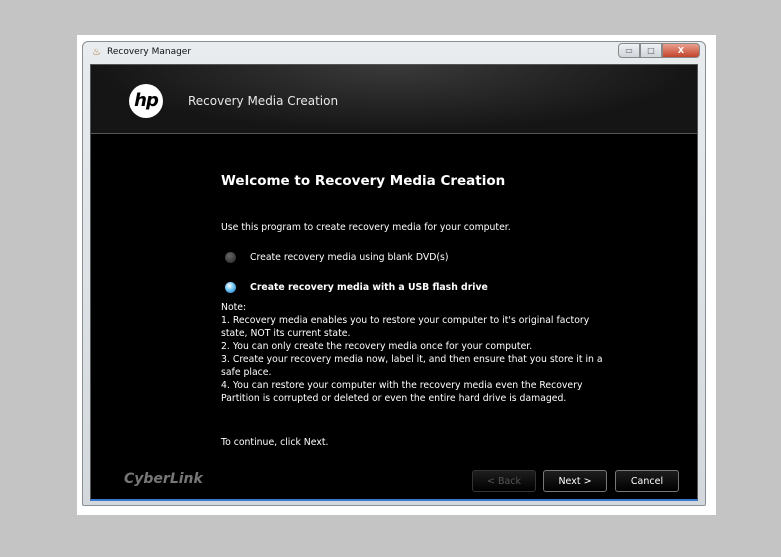 The width and height of the screenshot is (781, 557). I want to click on radio-unselected-icon, so click(230, 257).